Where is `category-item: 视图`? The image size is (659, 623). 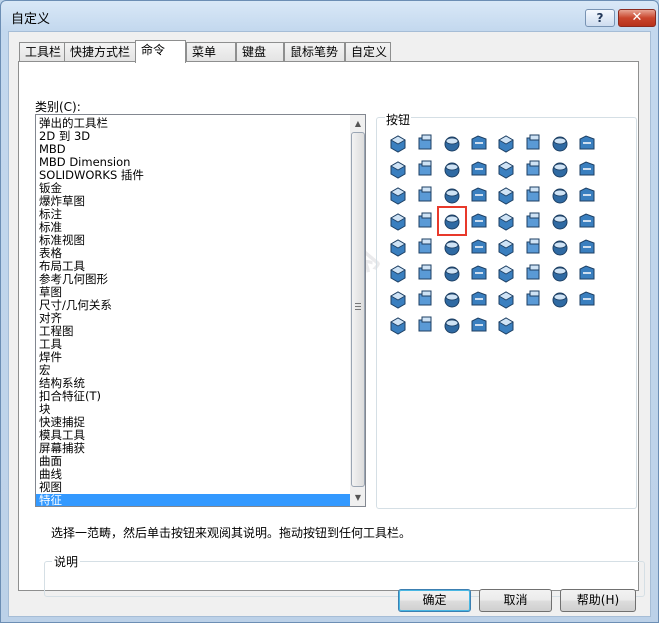 category-item: 视图 is located at coordinates (193, 487).